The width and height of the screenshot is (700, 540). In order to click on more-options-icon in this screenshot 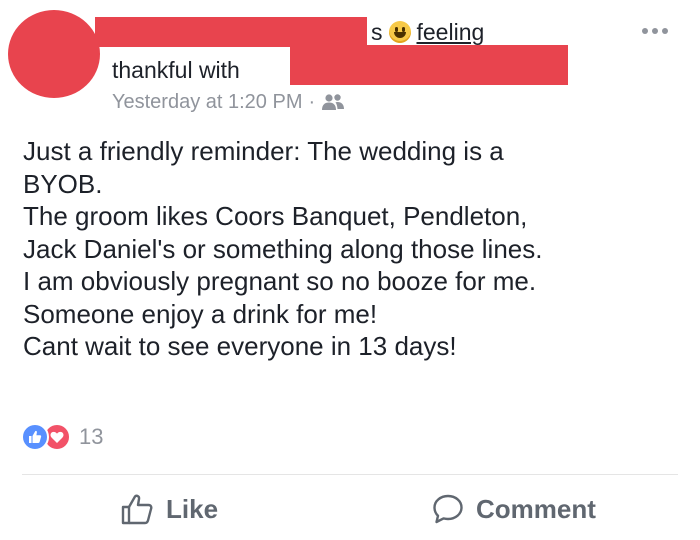, I will do `click(655, 31)`.